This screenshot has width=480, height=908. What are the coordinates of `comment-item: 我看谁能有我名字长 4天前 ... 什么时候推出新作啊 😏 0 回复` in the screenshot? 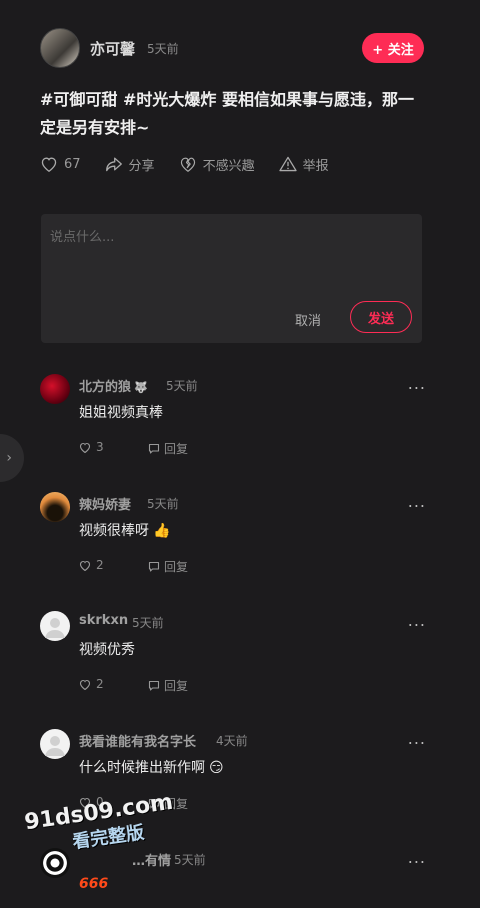 It's located at (235, 784).